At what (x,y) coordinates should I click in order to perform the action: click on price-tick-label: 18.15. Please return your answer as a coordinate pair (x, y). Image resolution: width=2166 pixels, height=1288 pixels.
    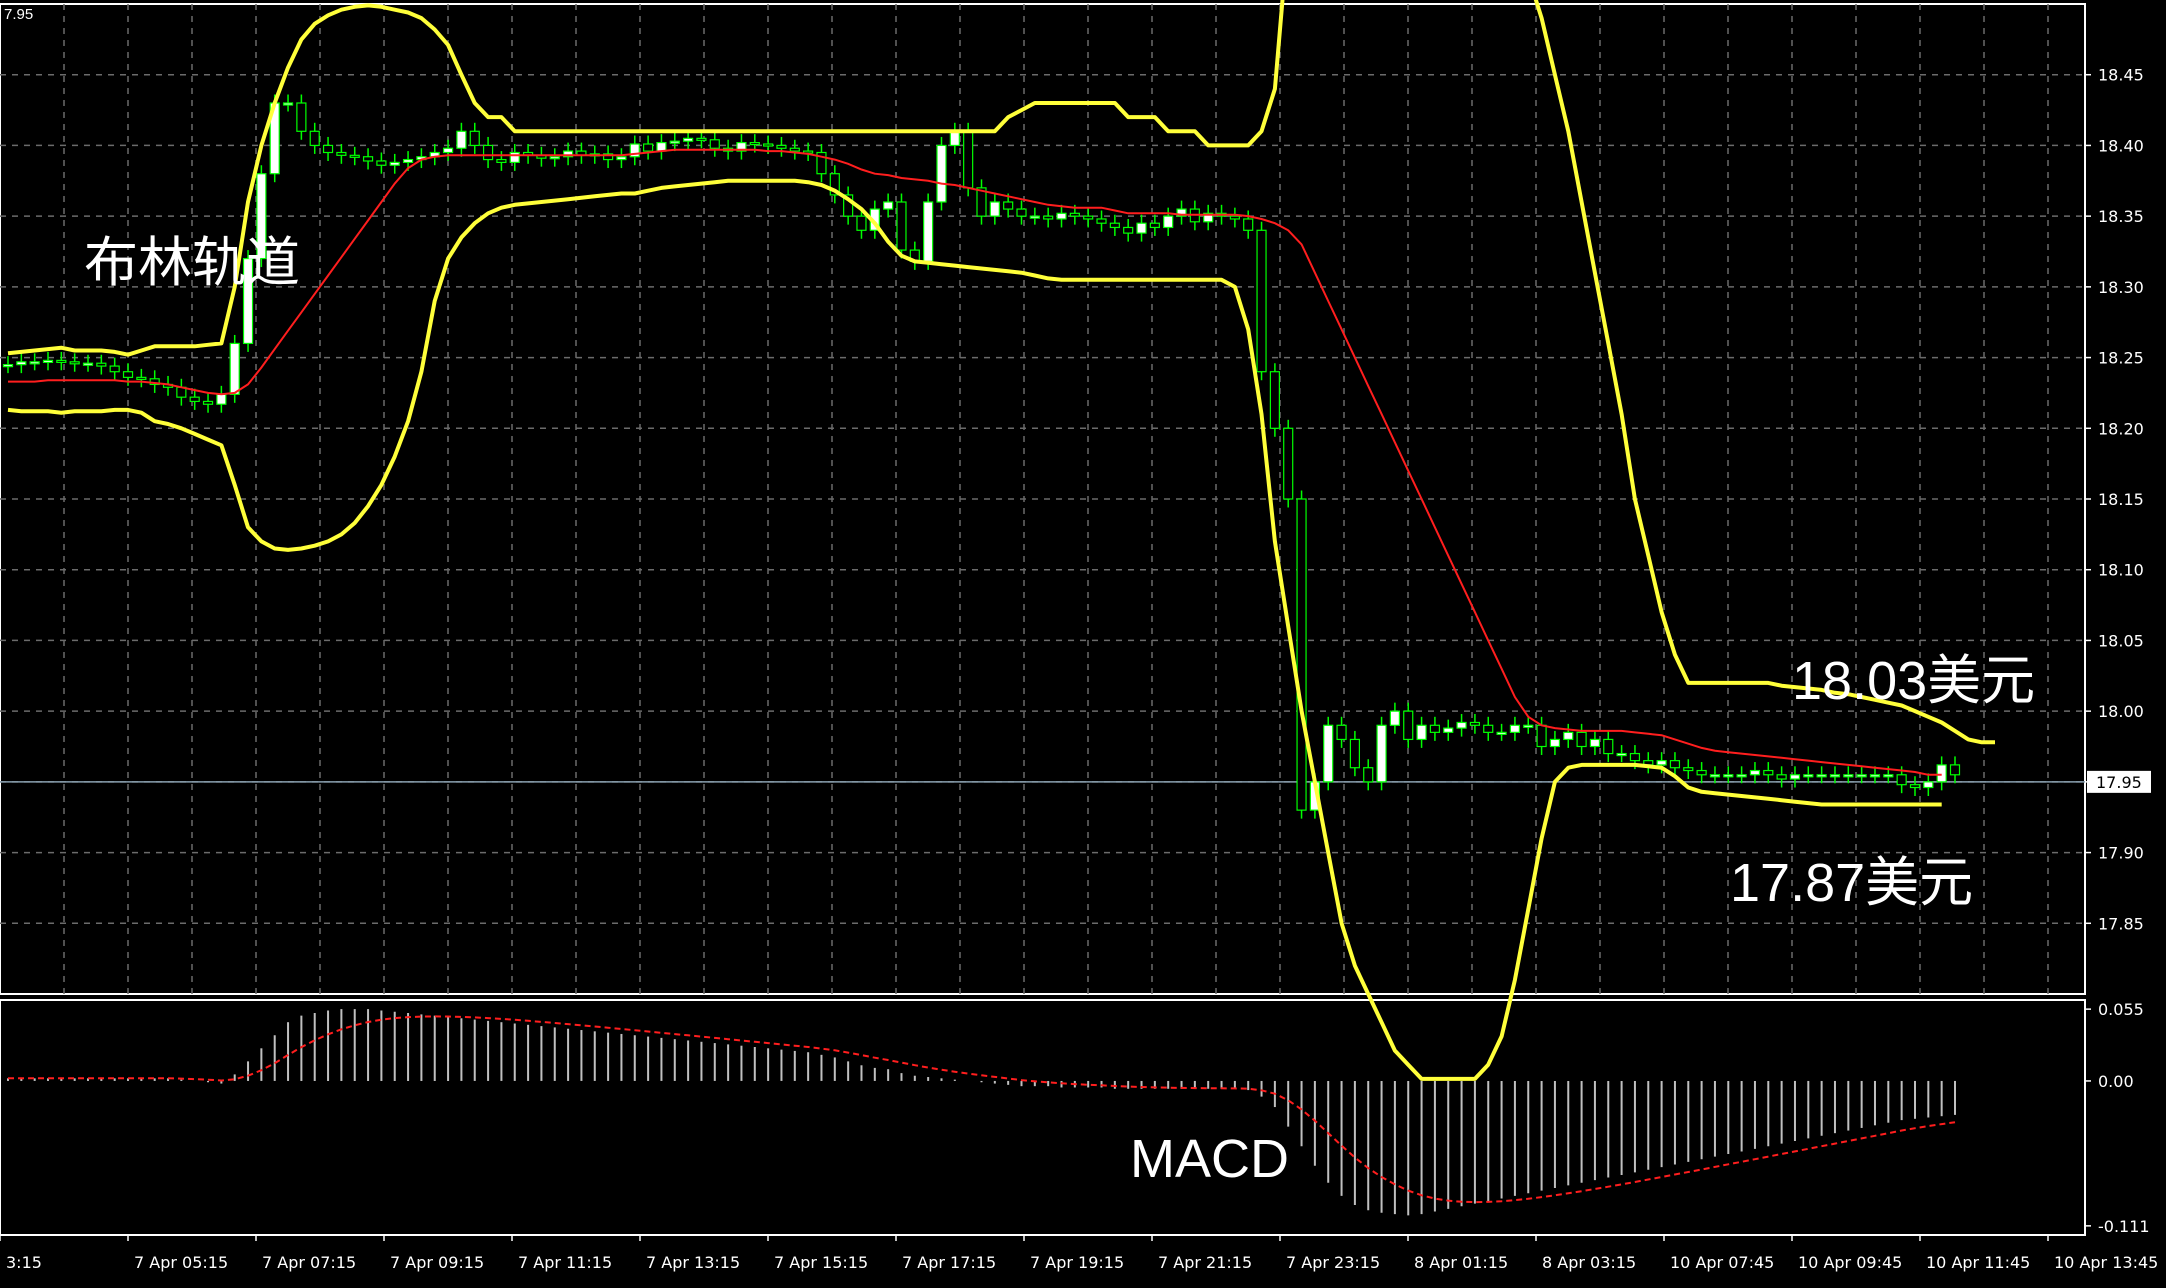
    Looking at the image, I should click on (2121, 499).